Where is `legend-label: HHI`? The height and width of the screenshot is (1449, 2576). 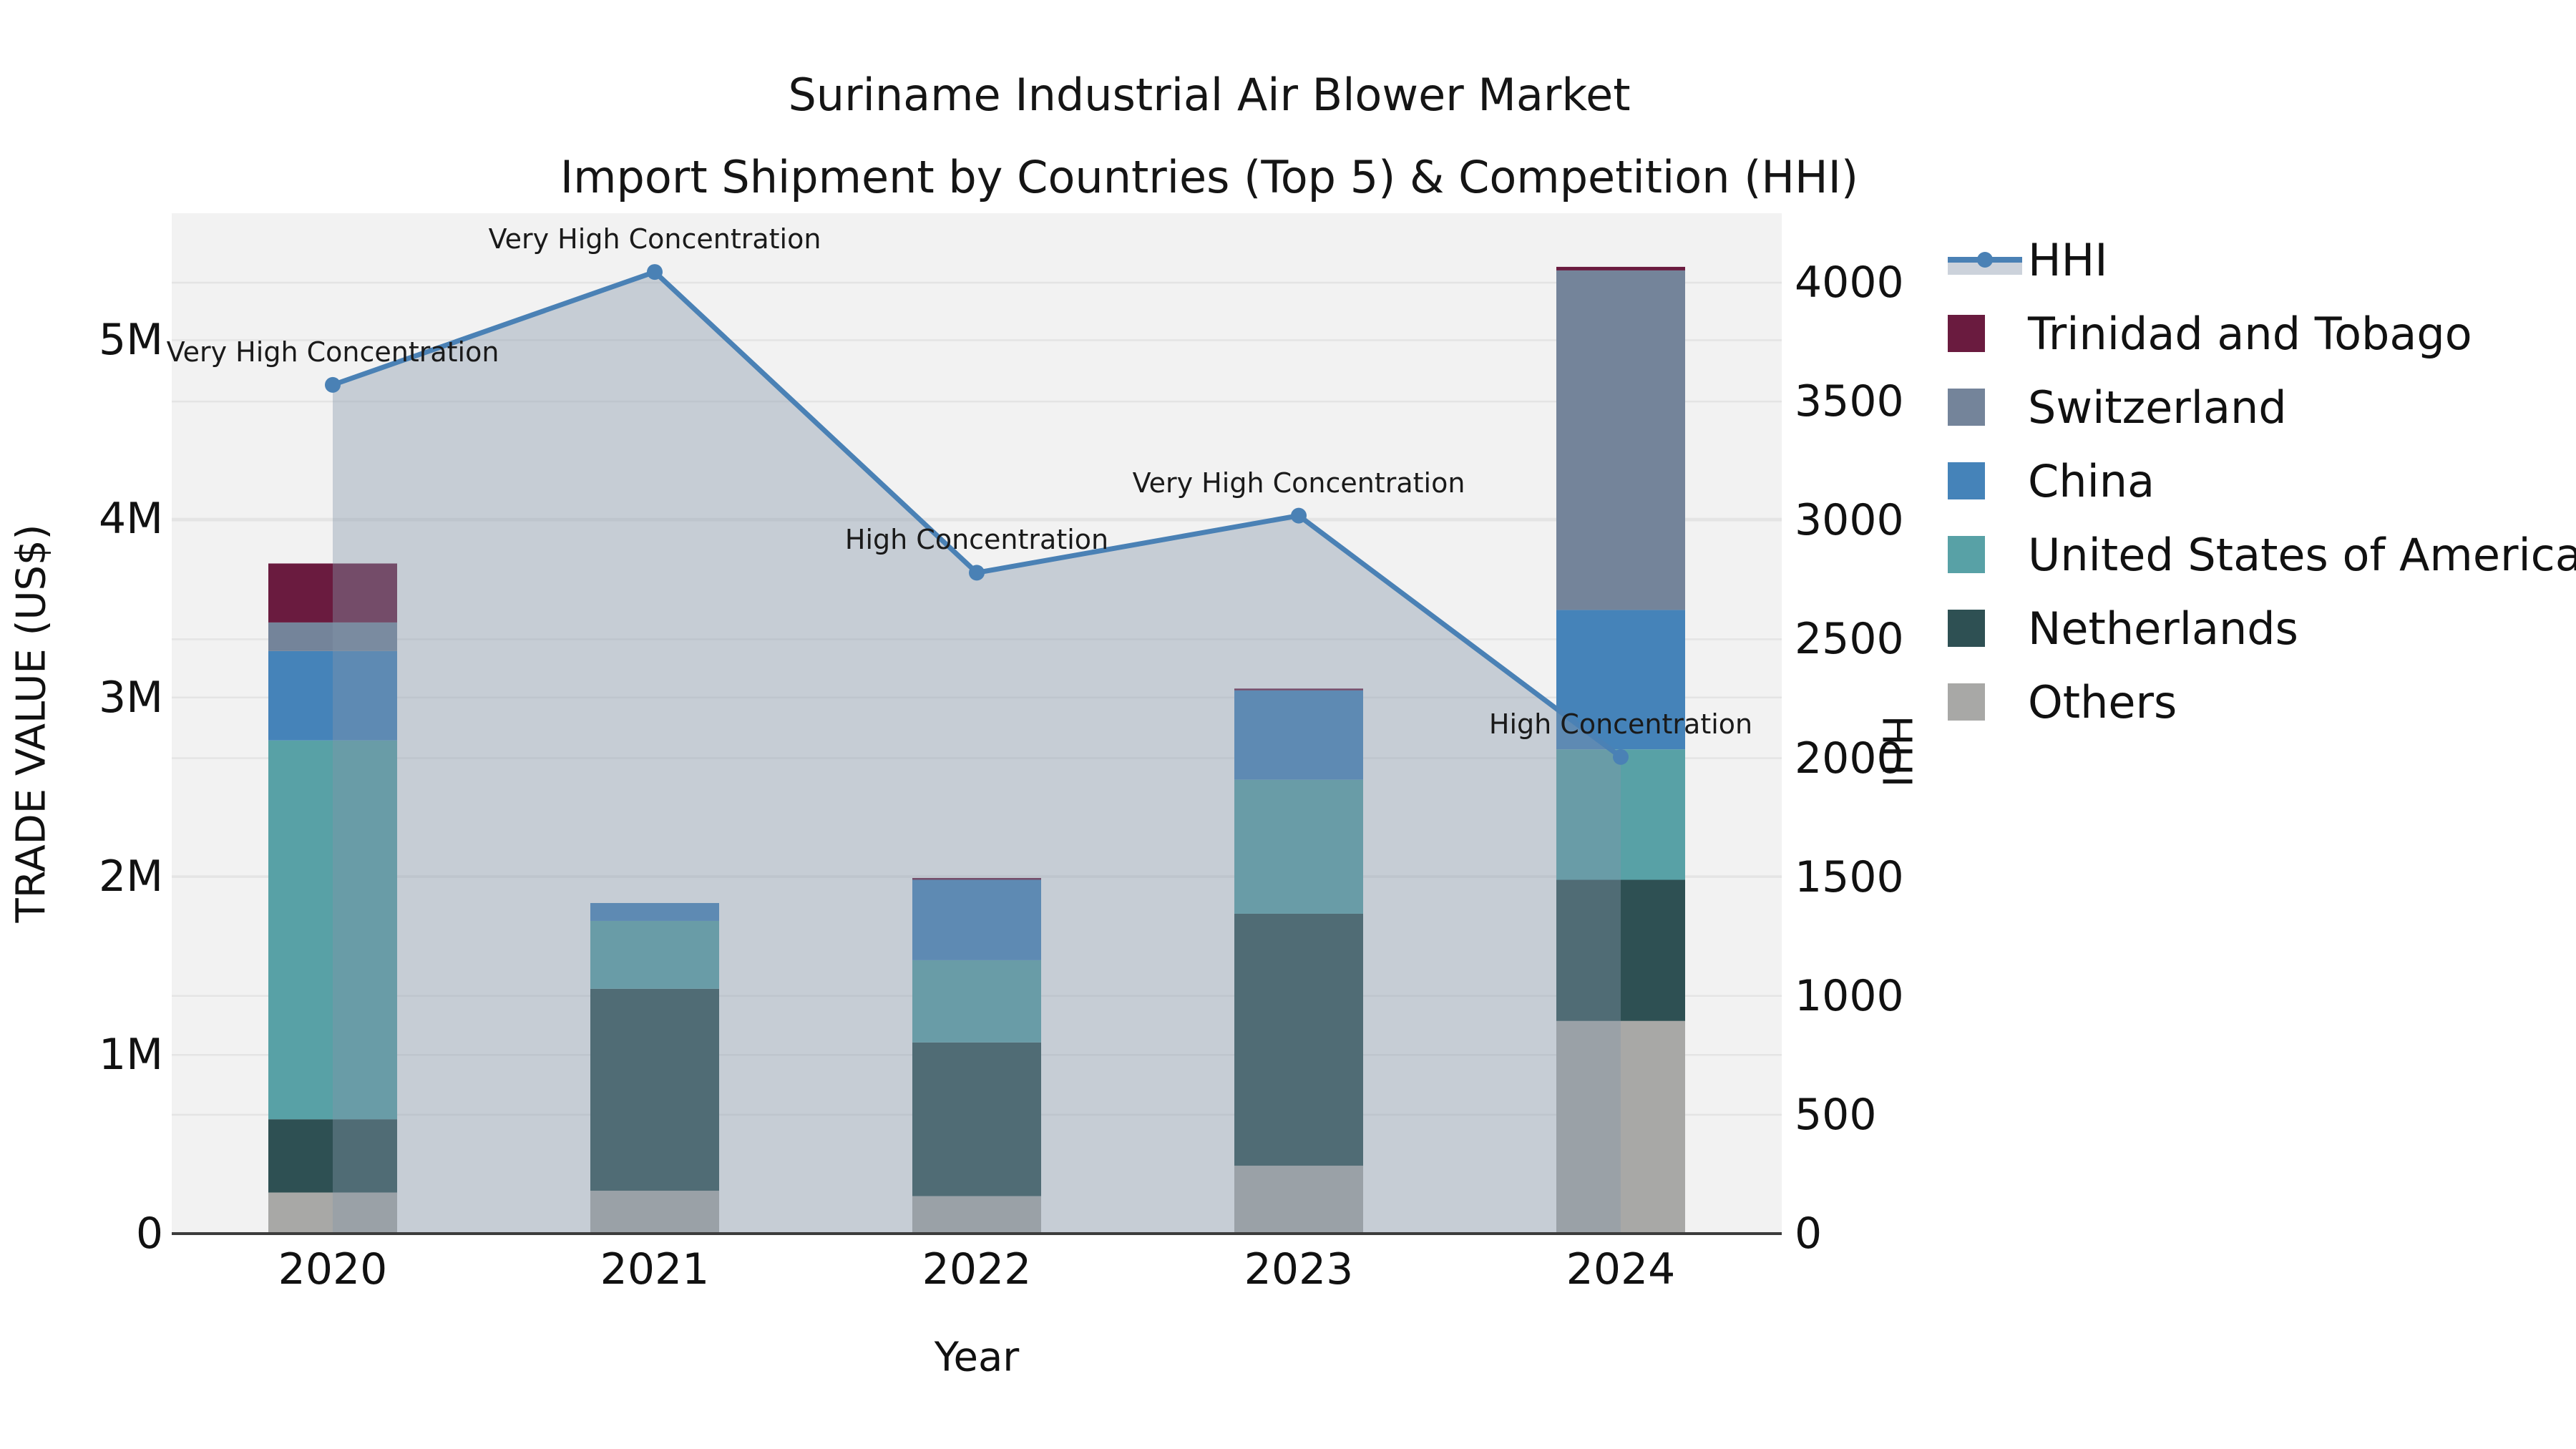 legend-label: HHI is located at coordinates (2068, 259).